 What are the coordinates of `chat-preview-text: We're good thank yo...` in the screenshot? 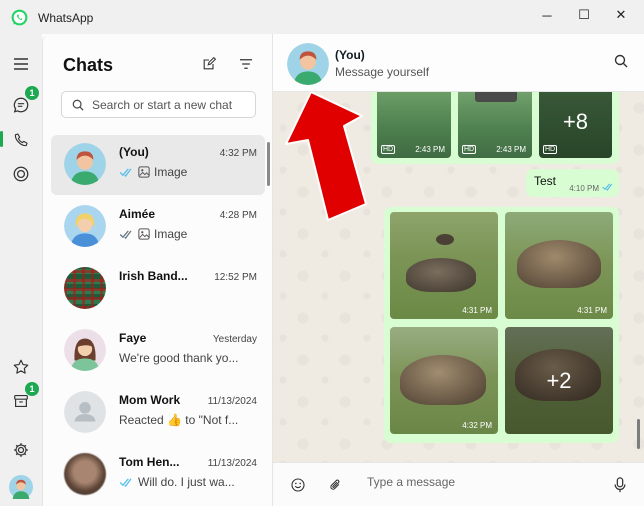 It's located at (179, 358).